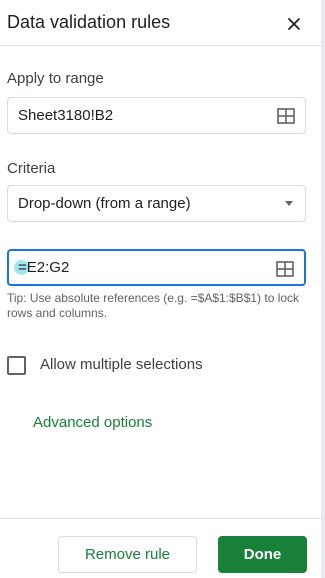 This screenshot has width=325, height=578. I want to click on remove-rule-button: Remove rule, so click(127, 554).